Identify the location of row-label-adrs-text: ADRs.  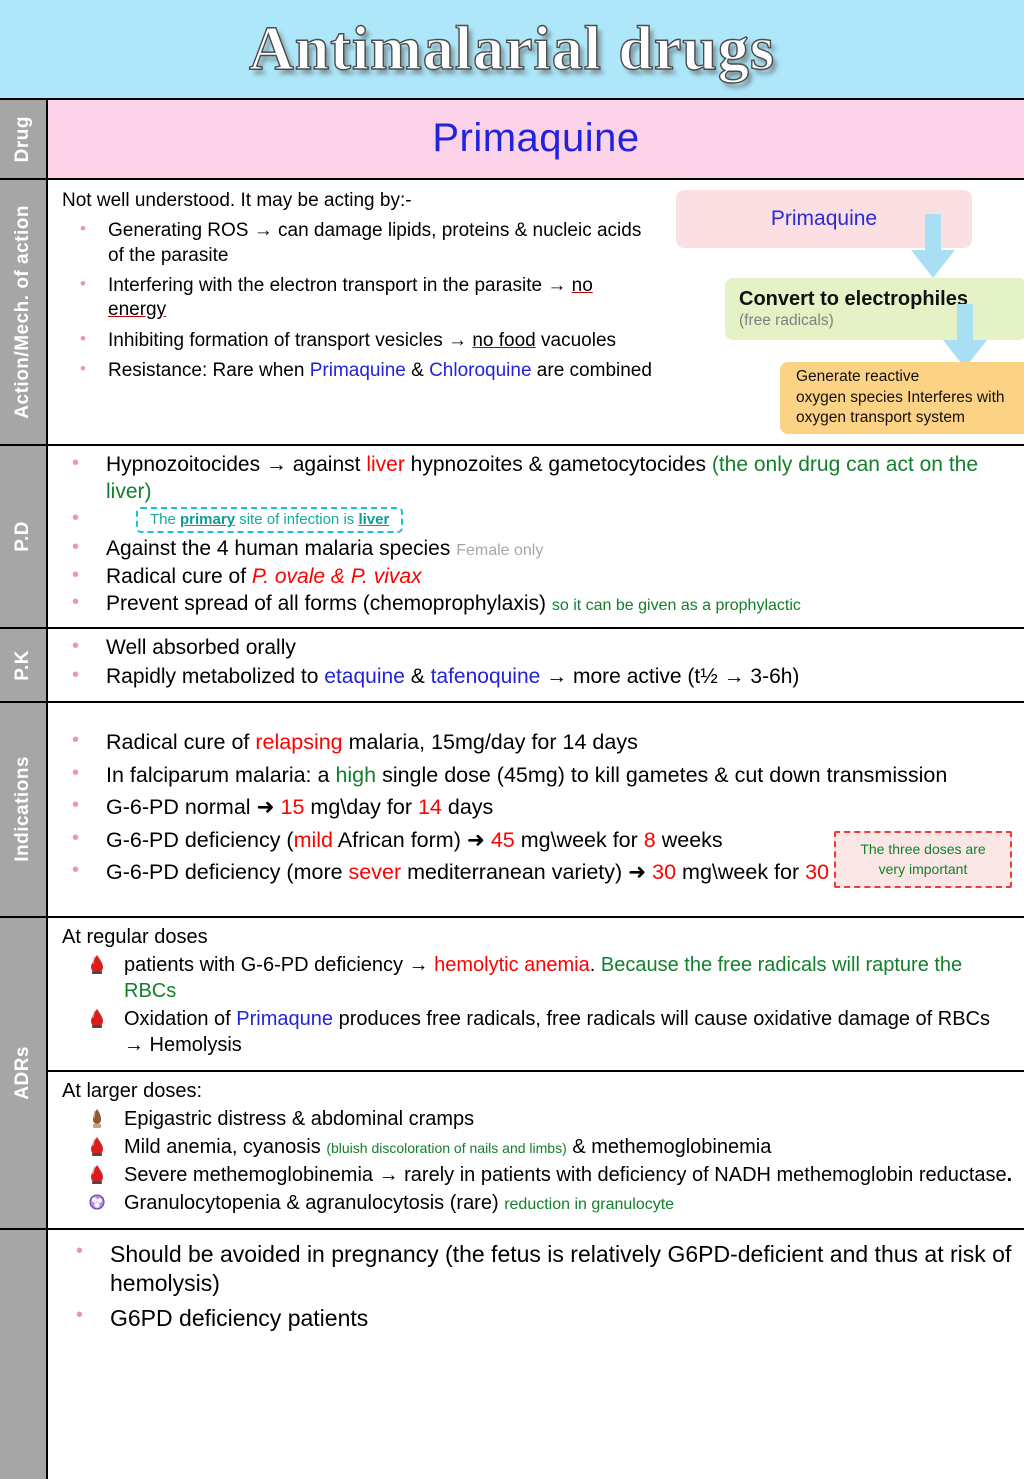
(22, 1072).